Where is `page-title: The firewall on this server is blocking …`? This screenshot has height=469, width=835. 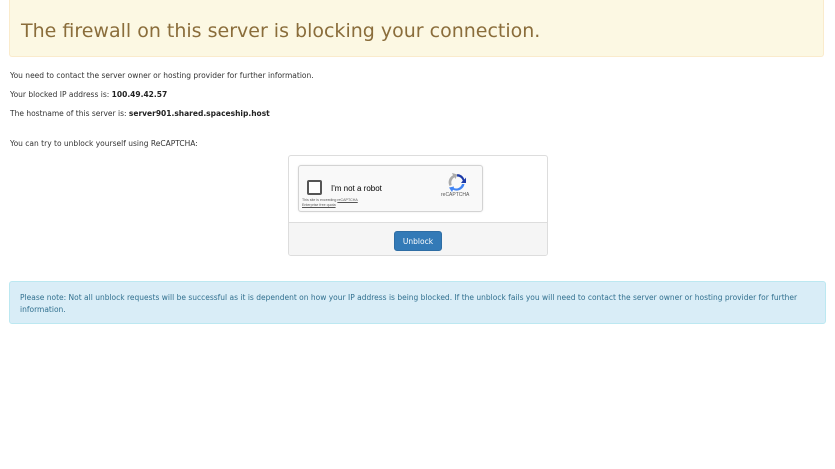
page-title: The firewall on this server is blocking … is located at coordinates (281, 31).